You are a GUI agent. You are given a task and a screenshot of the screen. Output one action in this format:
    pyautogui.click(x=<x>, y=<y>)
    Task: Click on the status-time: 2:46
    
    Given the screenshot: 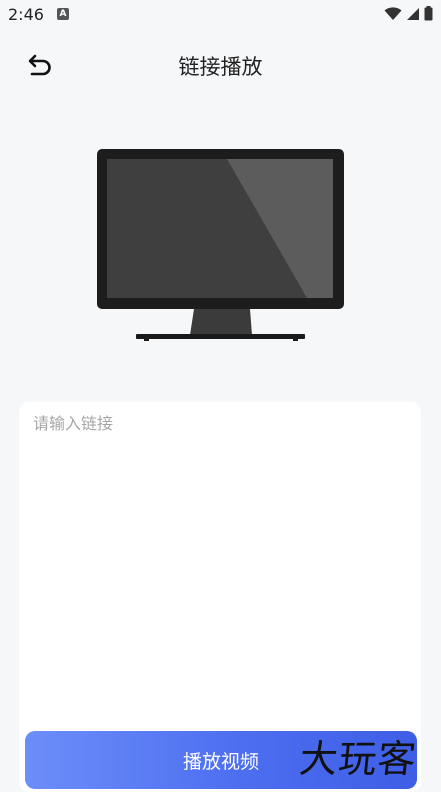 What is the action you would take?
    pyautogui.click(x=26, y=14)
    